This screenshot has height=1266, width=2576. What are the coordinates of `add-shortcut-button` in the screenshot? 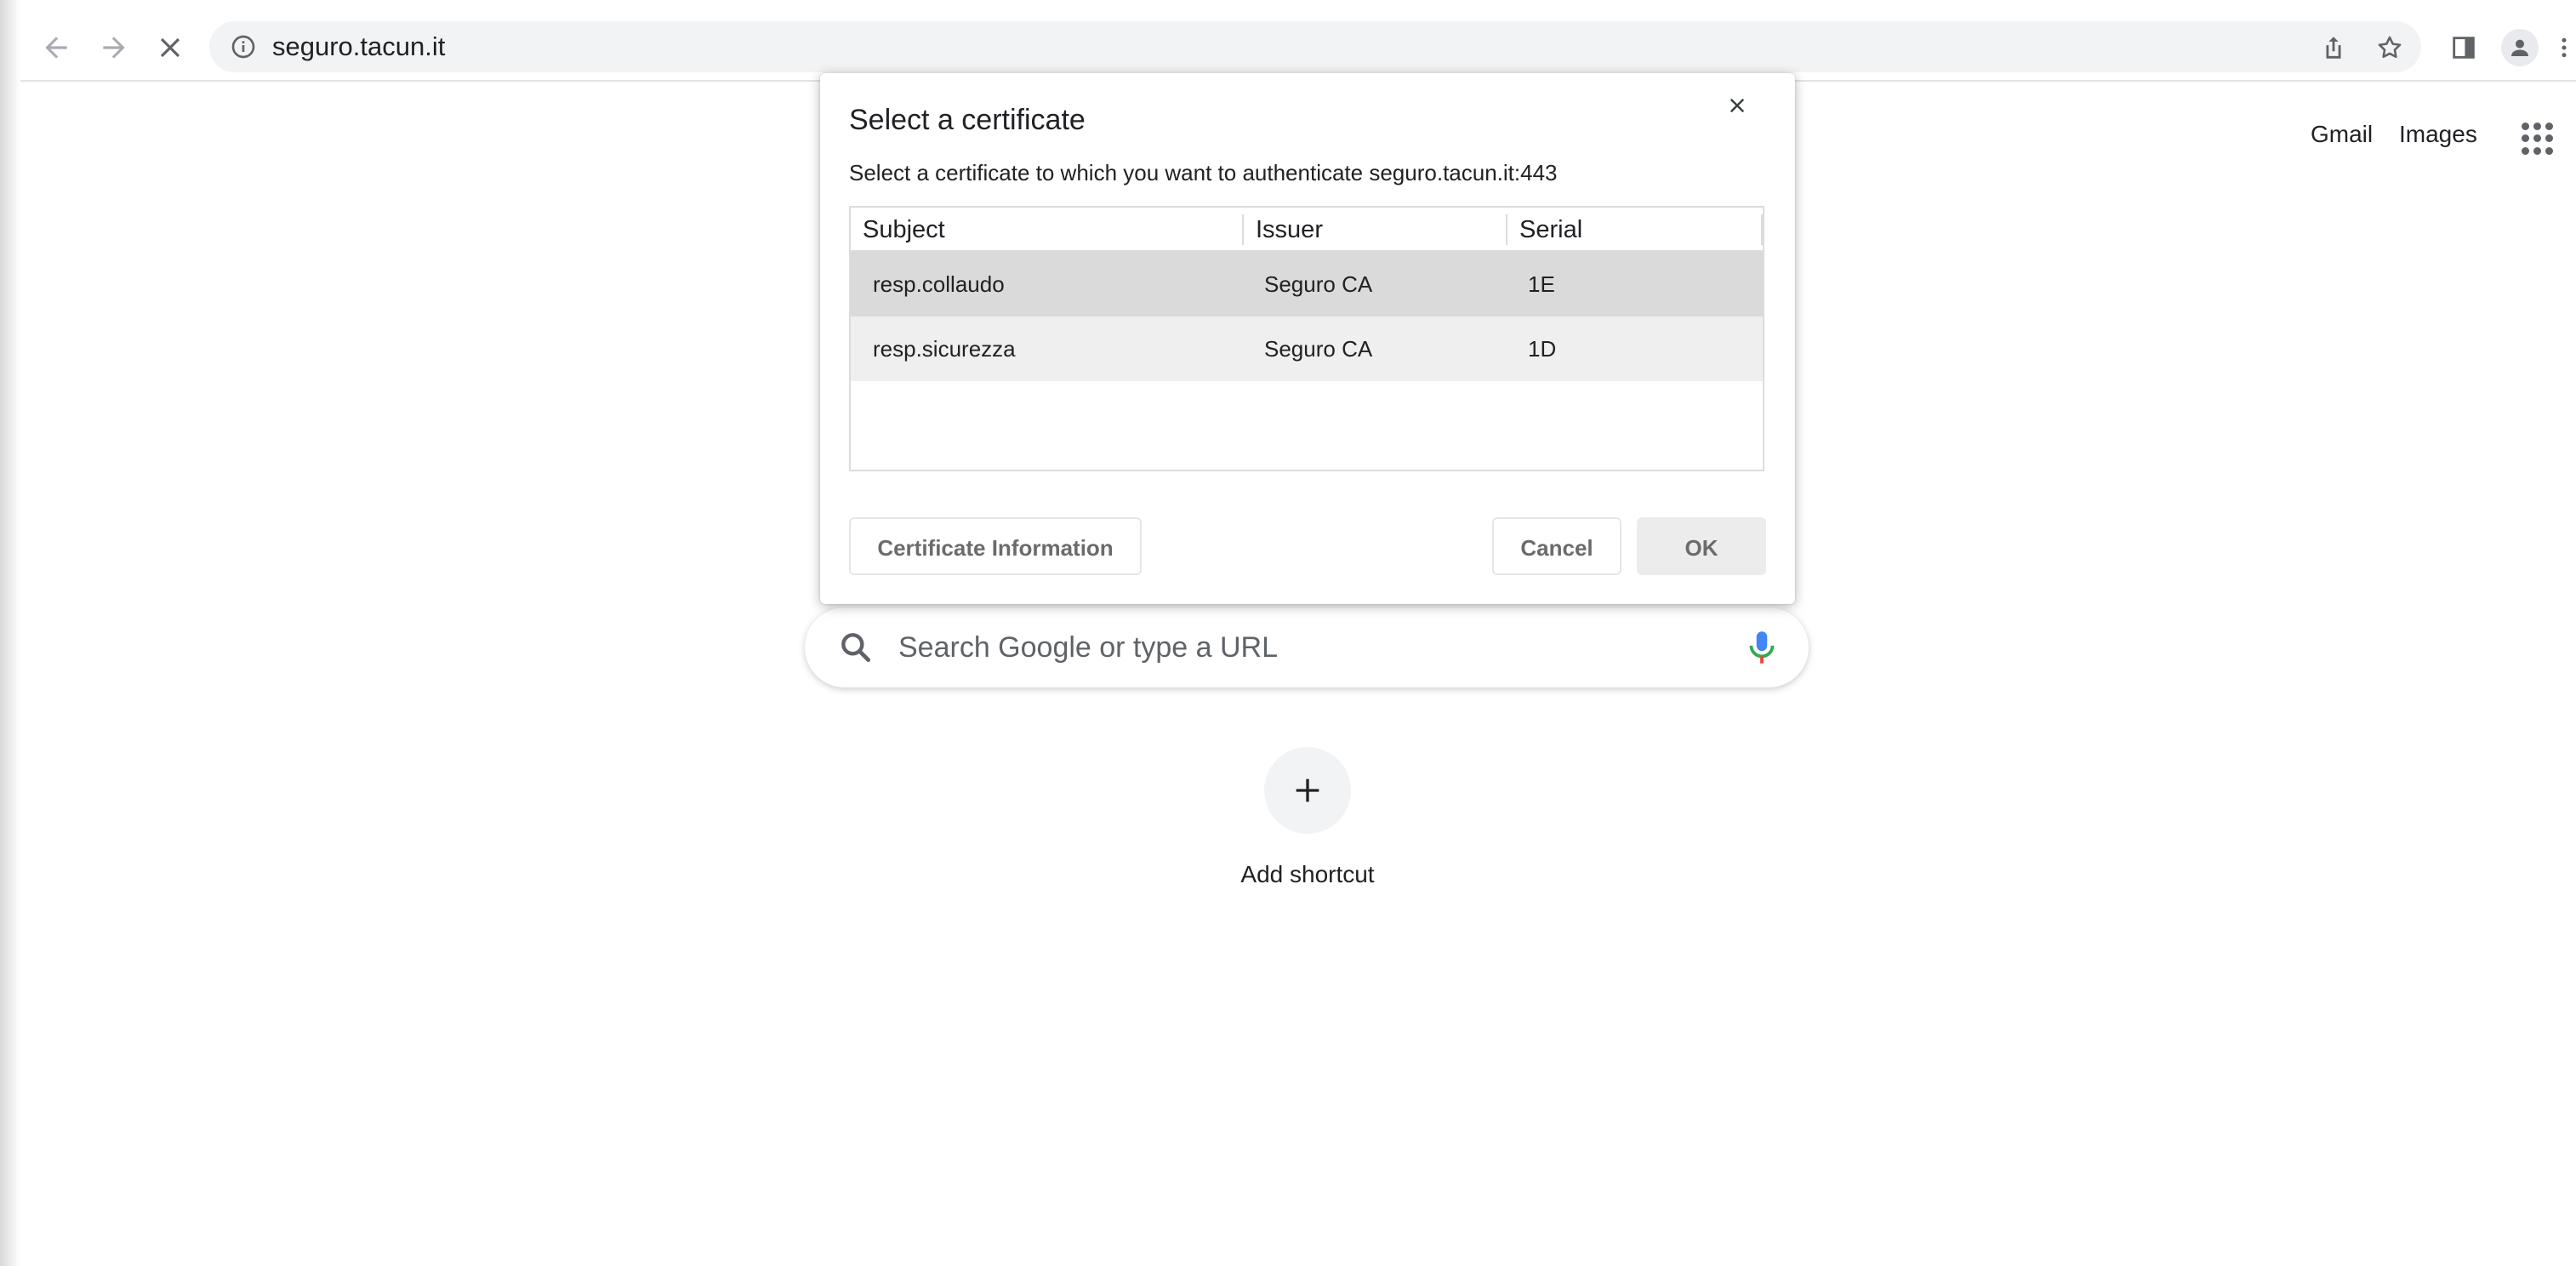 It's located at (1307, 790).